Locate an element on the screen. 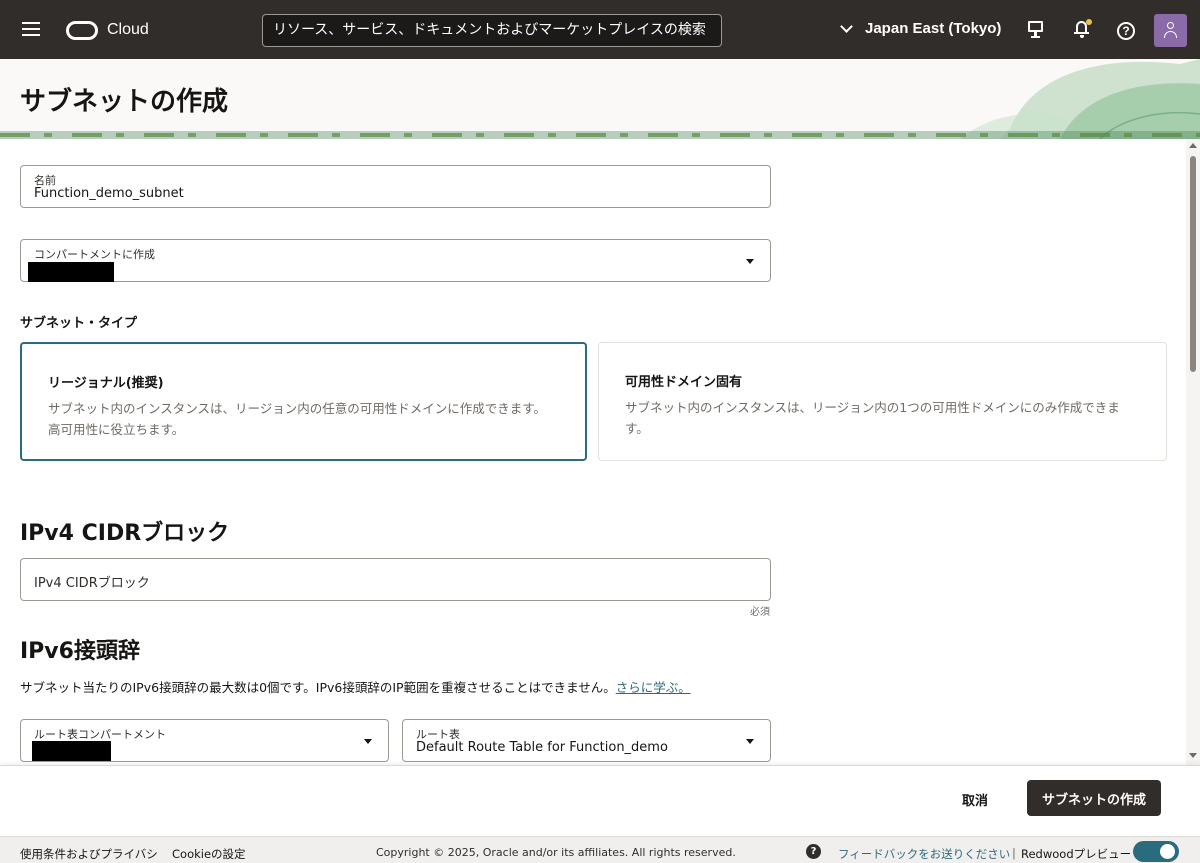 This screenshot has height=863, width=1200. name-field: 名前 Function_demo_subnet is located at coordinates (395, 186).